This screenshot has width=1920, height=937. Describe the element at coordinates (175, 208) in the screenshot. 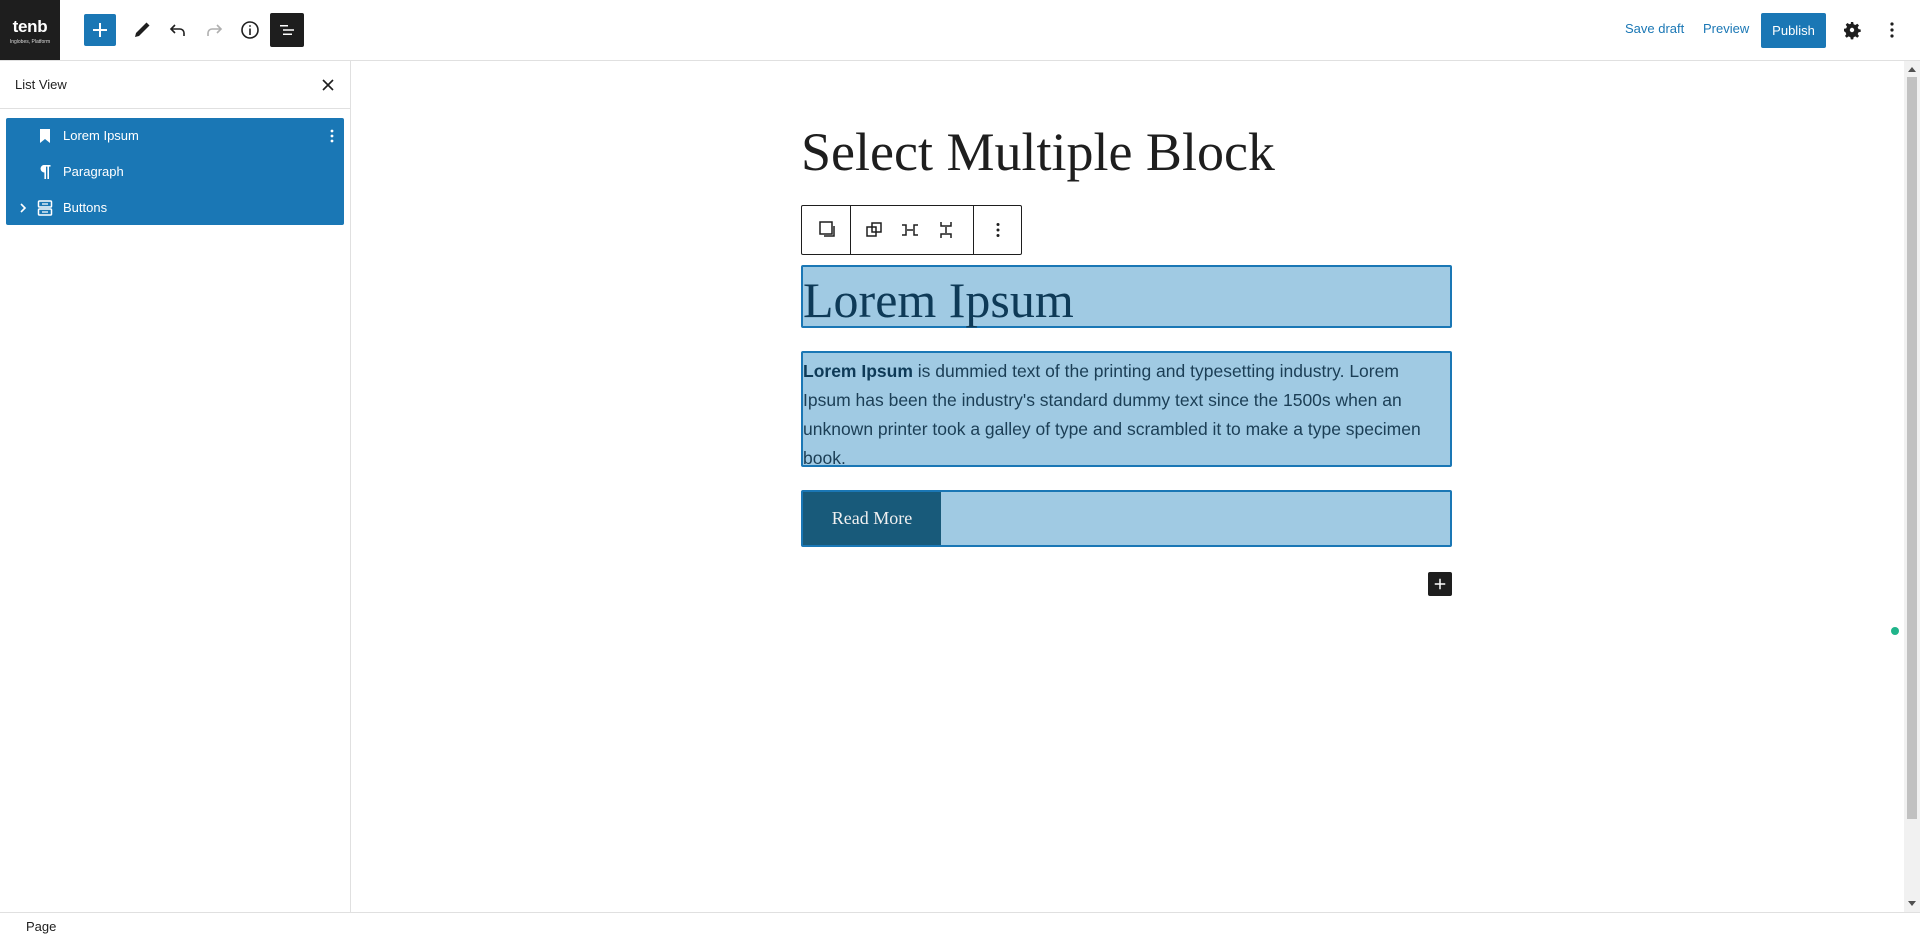

I see `list-item-buttons: Buttons` at that location.